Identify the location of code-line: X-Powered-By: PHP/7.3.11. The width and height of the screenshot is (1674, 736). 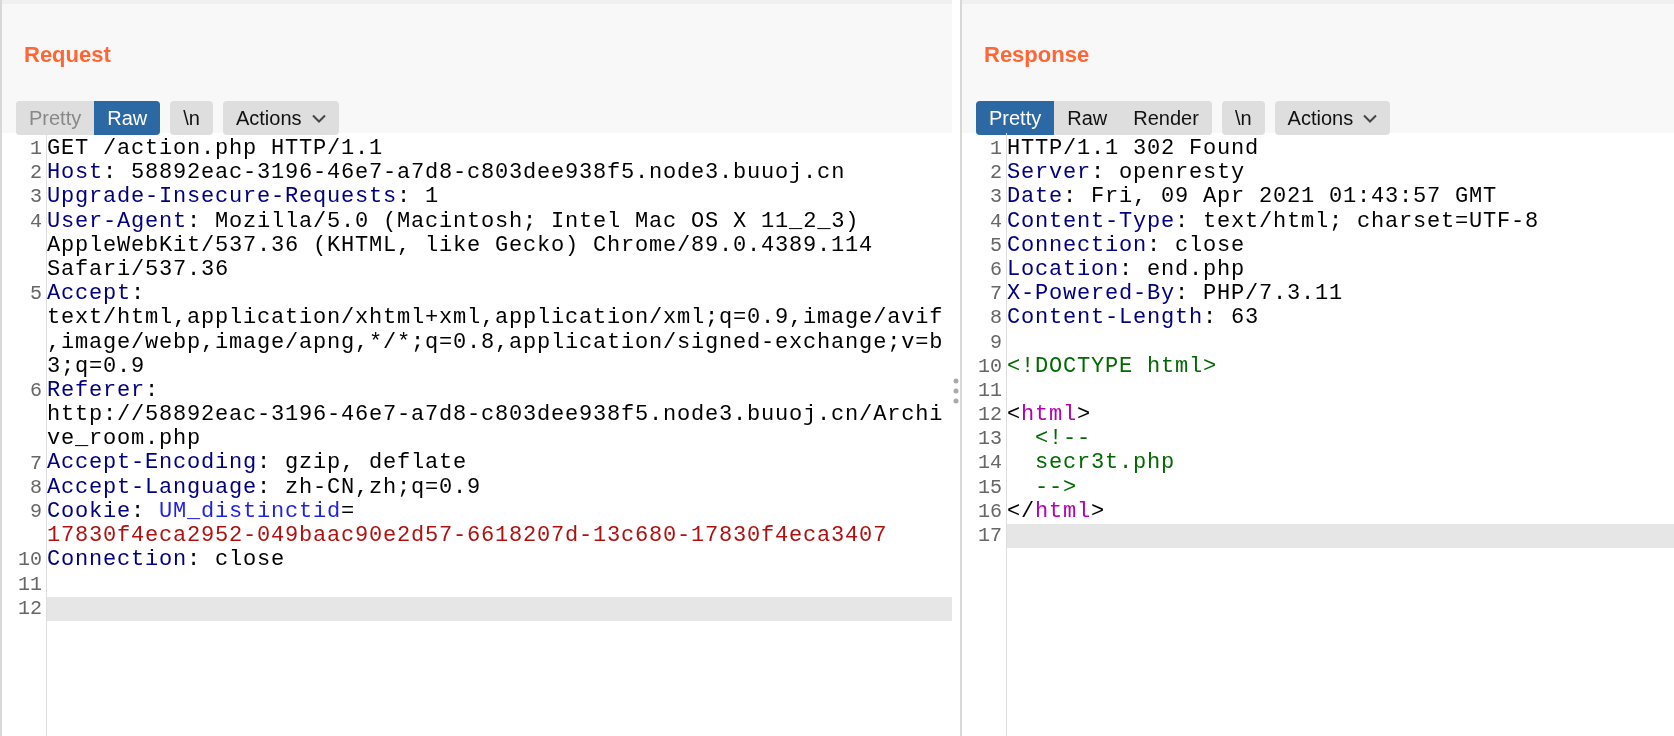
(1176, 294).